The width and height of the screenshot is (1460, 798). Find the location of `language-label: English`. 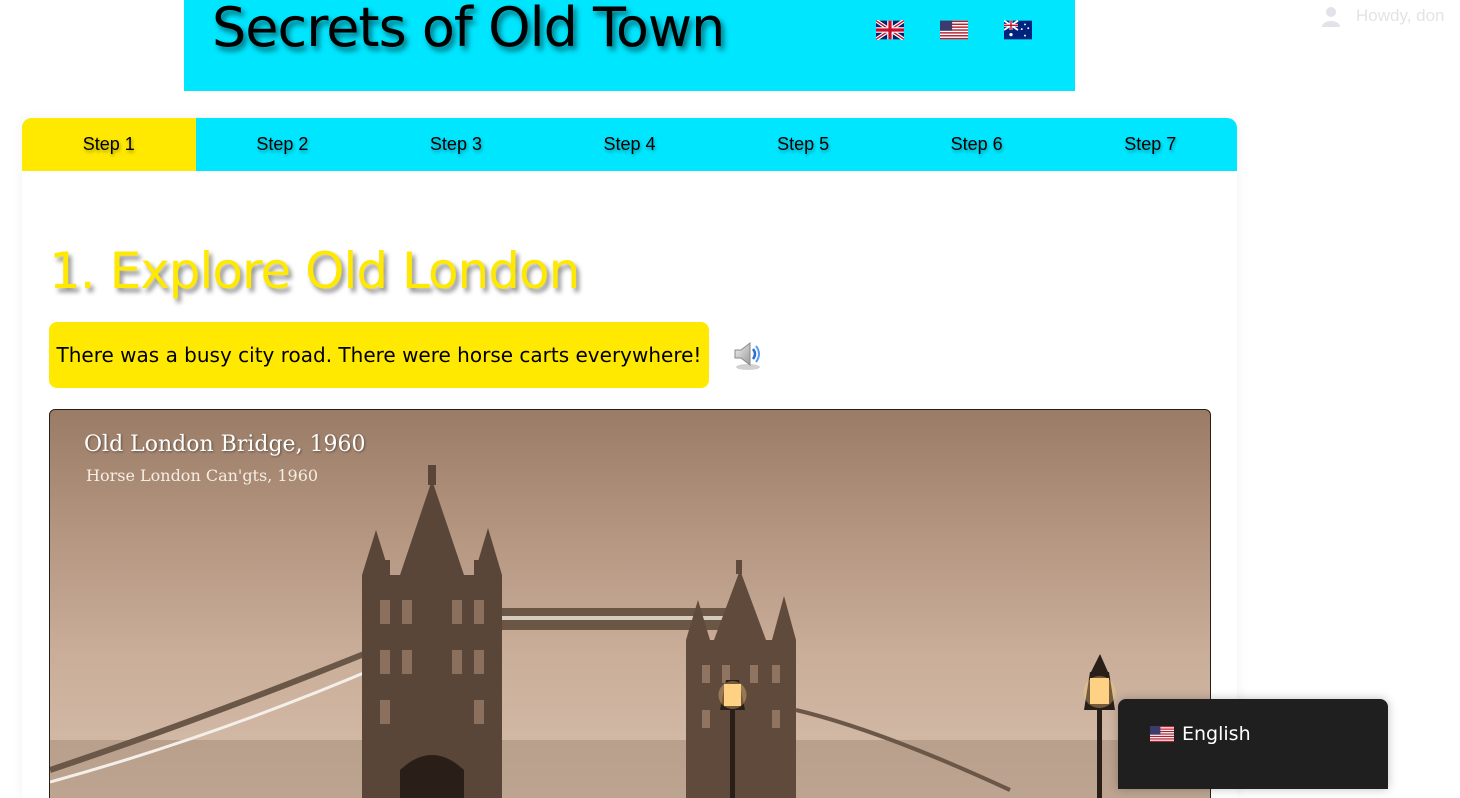

language-label: English is located at coordinates (1216, 734).